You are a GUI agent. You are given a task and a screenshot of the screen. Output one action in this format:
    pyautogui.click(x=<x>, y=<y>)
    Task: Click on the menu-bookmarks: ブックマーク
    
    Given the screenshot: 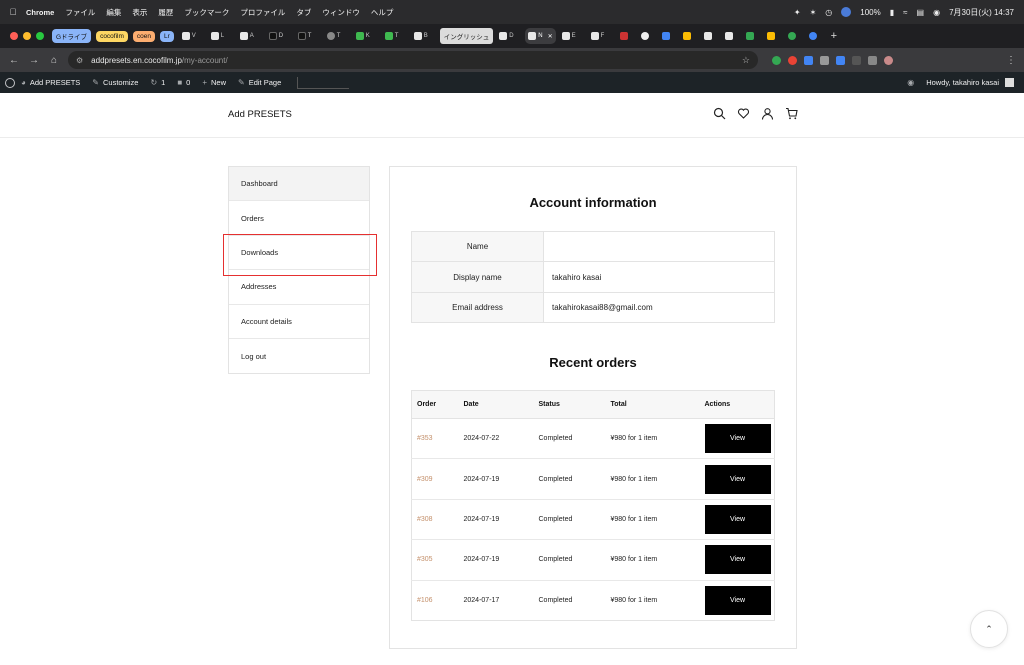 What is the action you would take?
    pyautogui.click(x=206, y=12)
    